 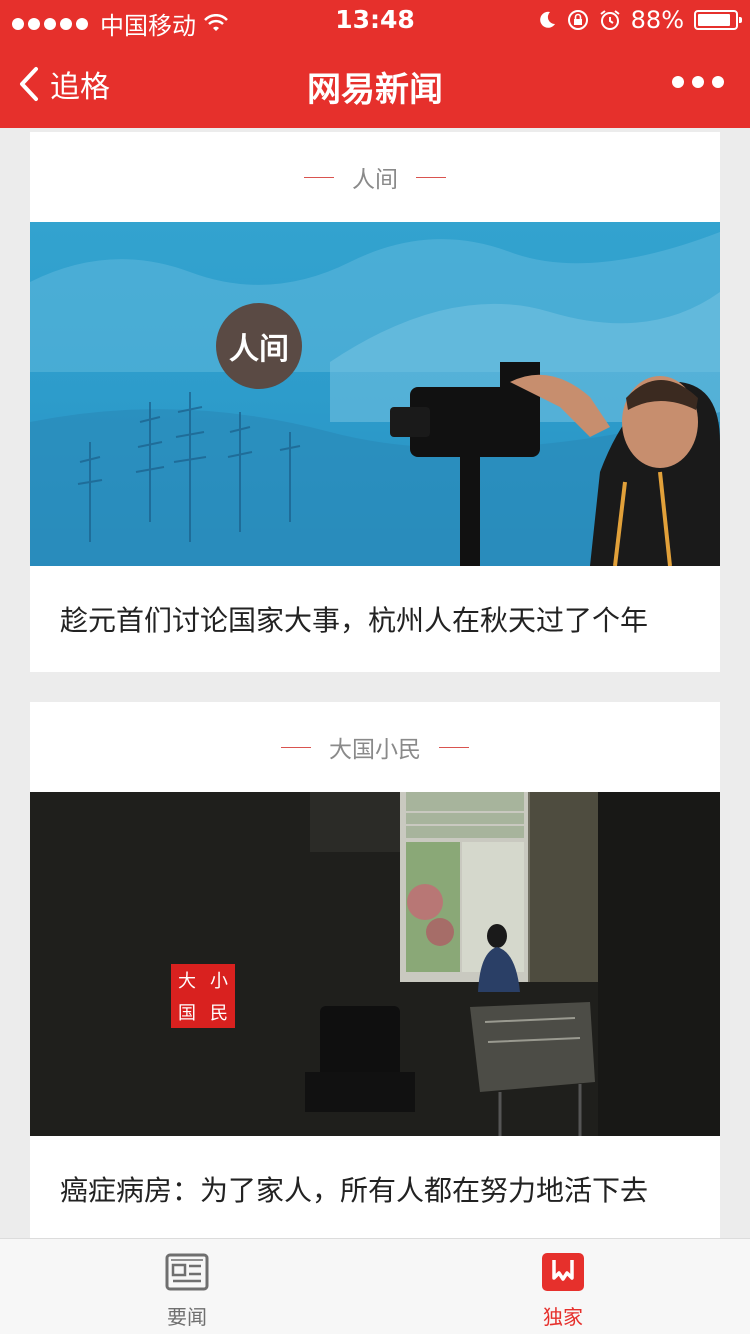 I want to click on bottom-tab-bar: 要闻 独家, so click(x=375, y=1286).